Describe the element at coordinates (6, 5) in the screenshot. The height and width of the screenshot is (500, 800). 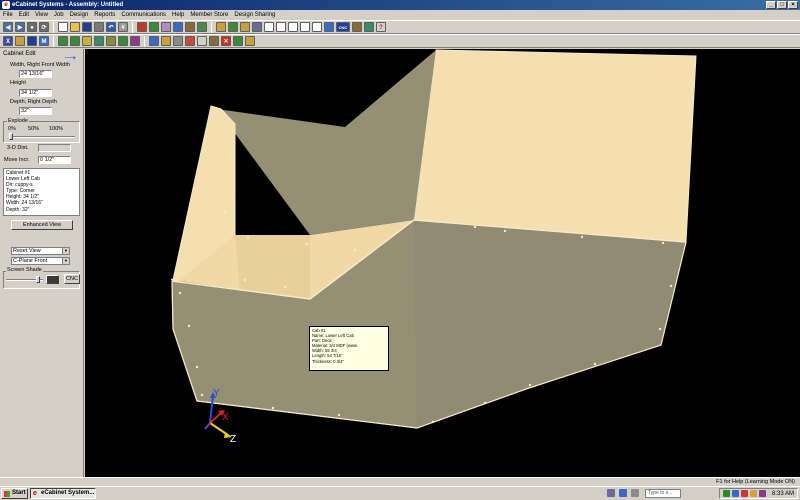
I see `app-logo-icon: e` at that location.